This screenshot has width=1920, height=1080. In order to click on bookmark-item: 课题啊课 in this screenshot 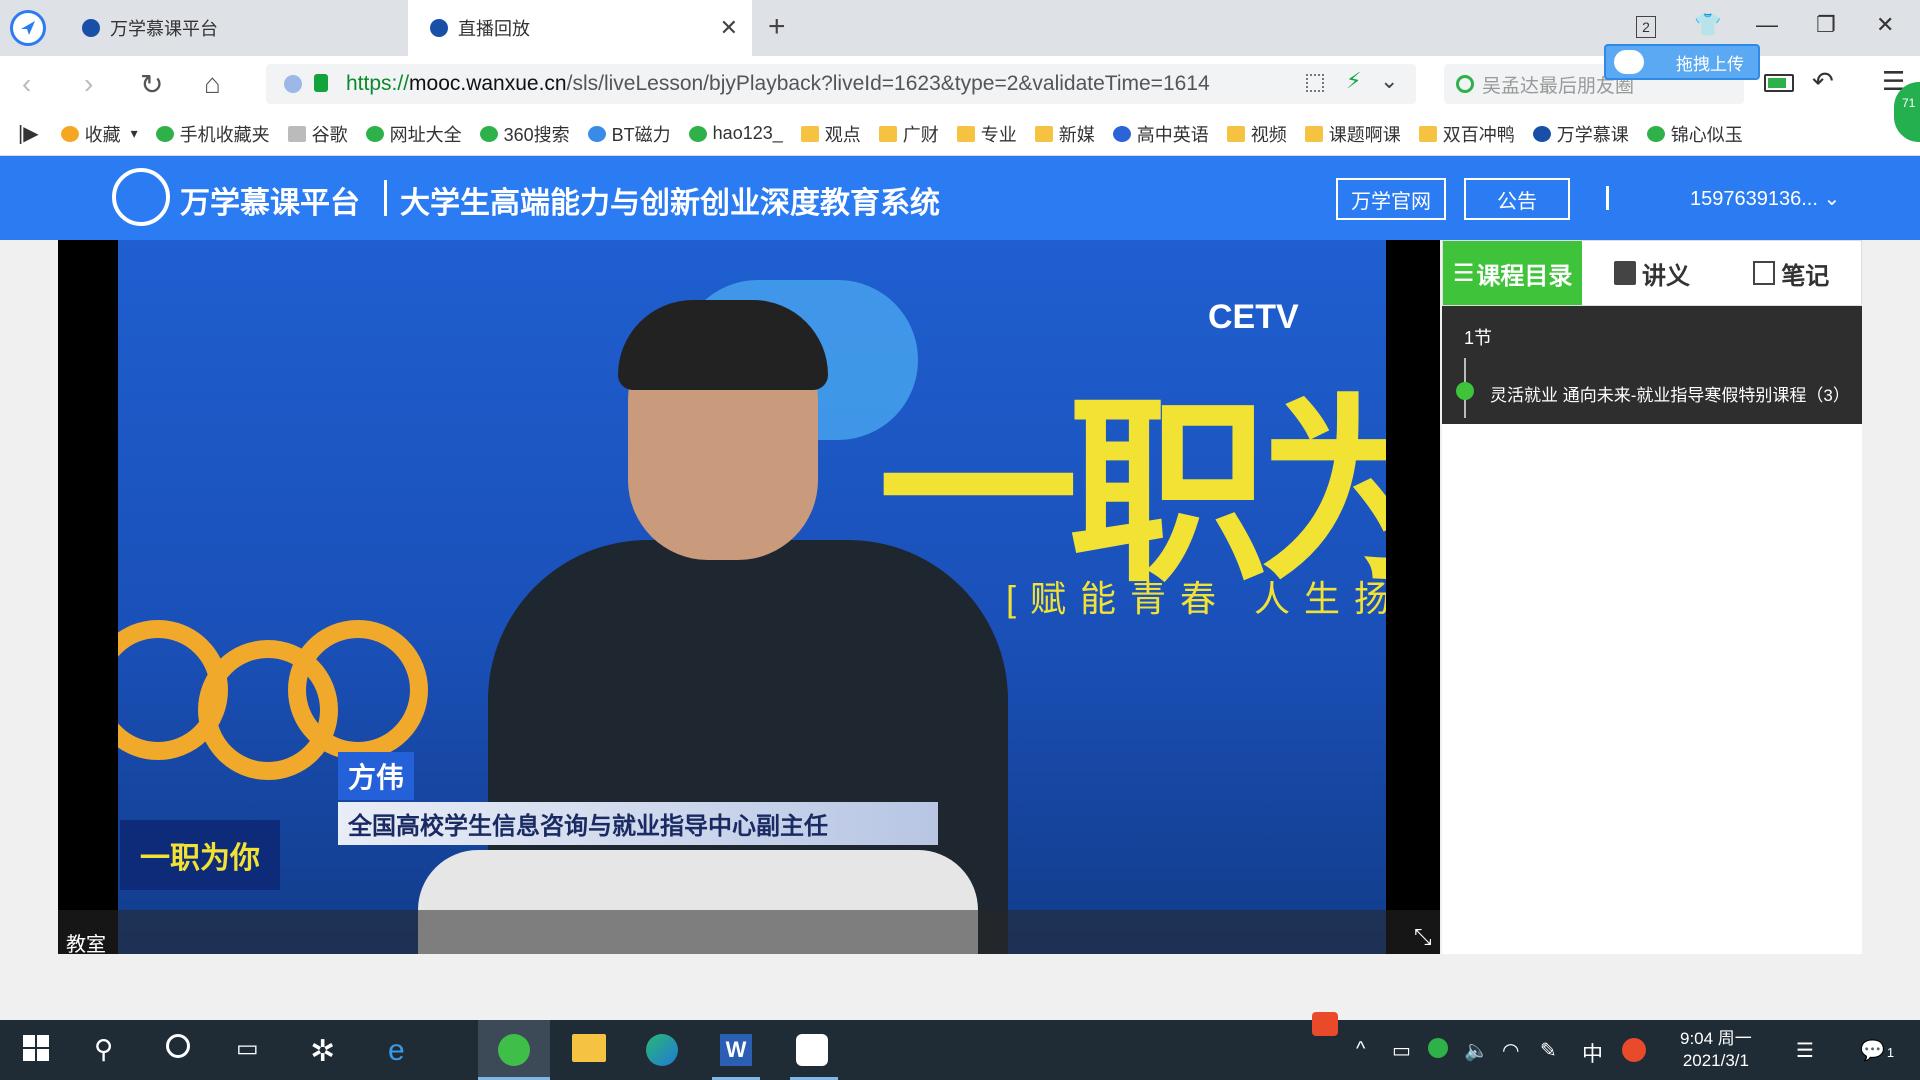, I will do `click(1352, 134)`.